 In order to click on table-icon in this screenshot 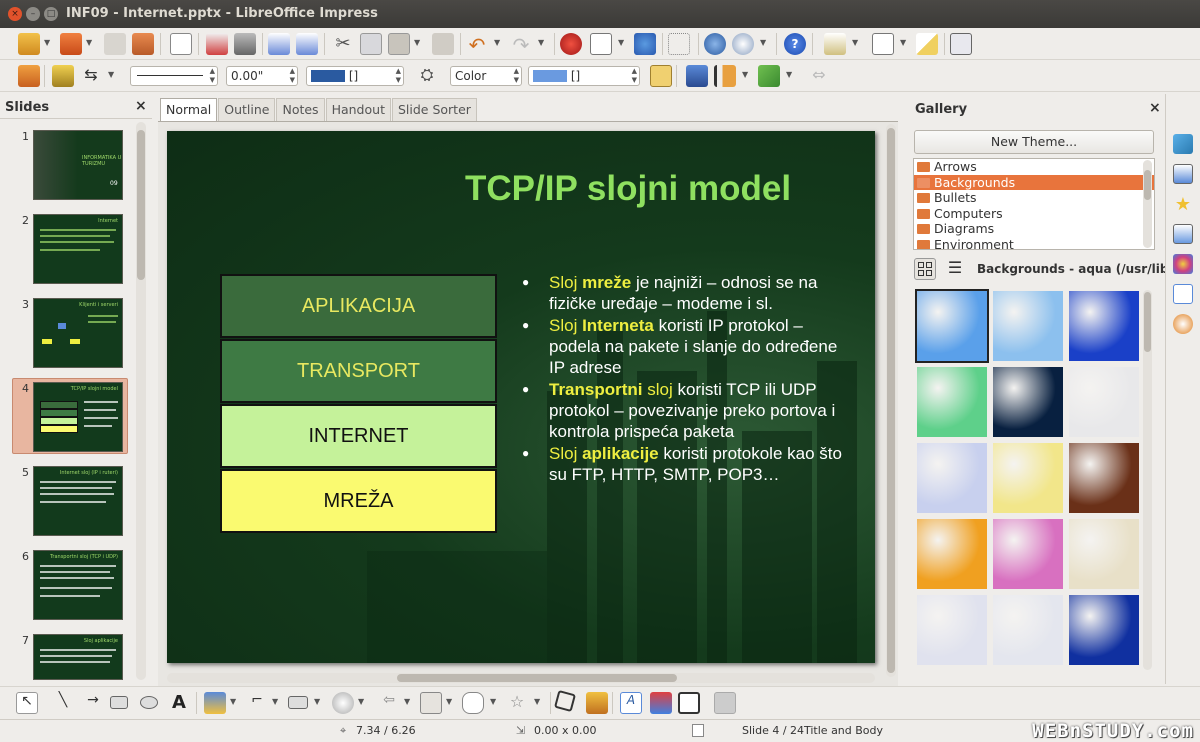, I will do `click(601, 44)`.